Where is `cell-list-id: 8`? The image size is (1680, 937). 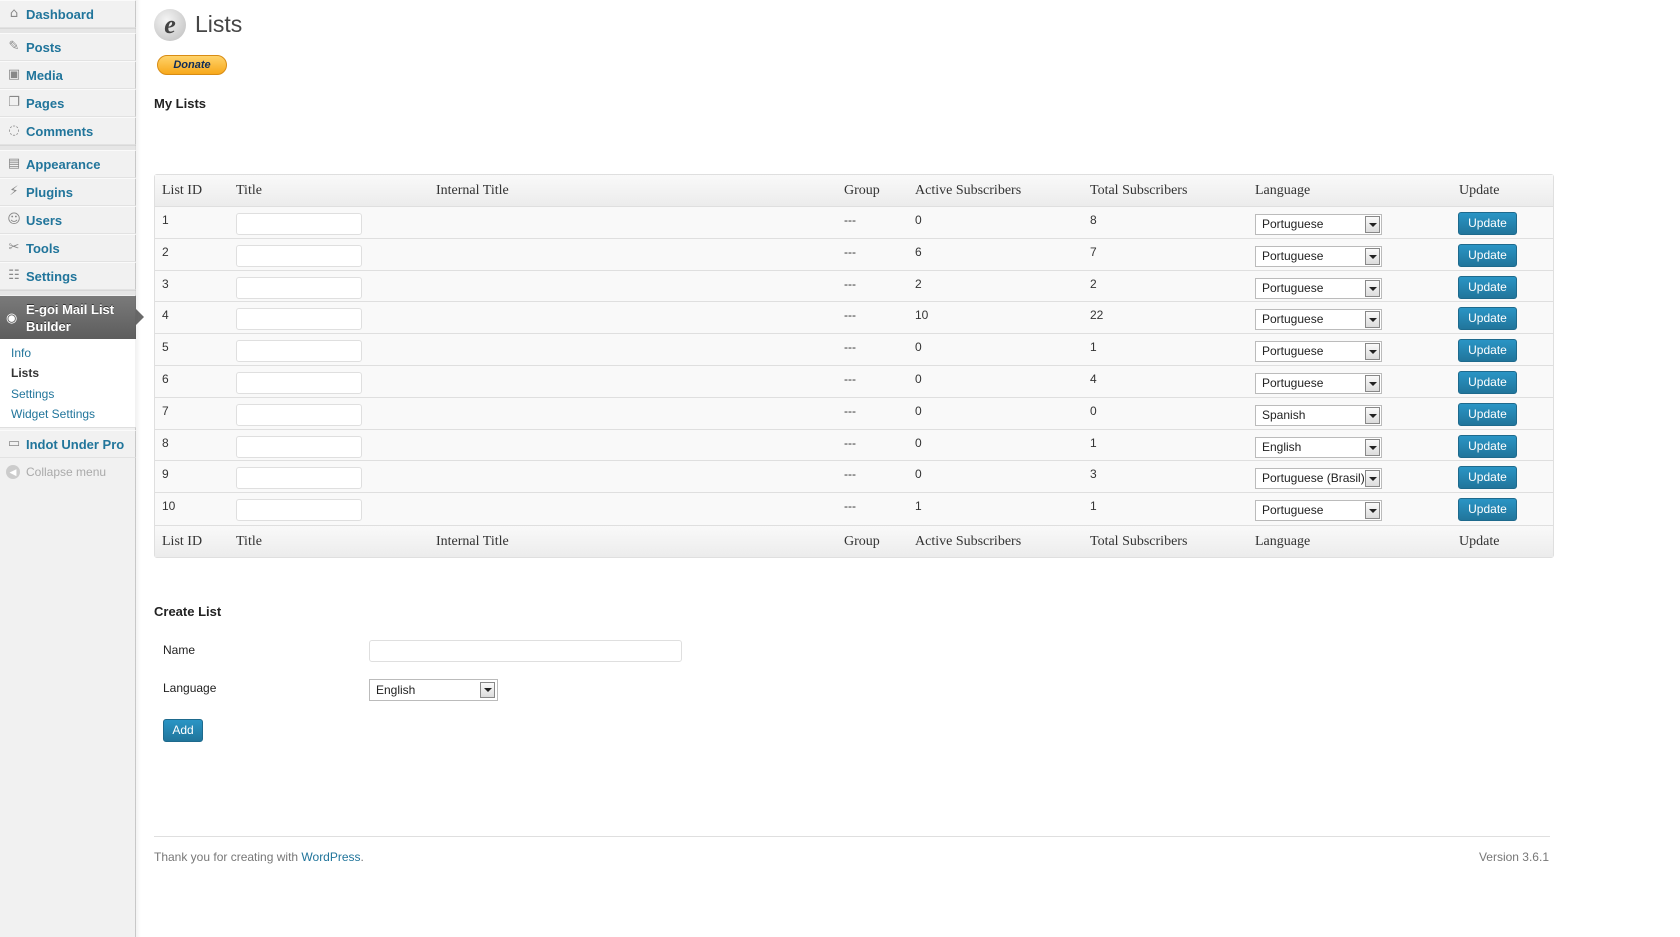
cell-list-id: 8 is located at coordinates (165, 442).